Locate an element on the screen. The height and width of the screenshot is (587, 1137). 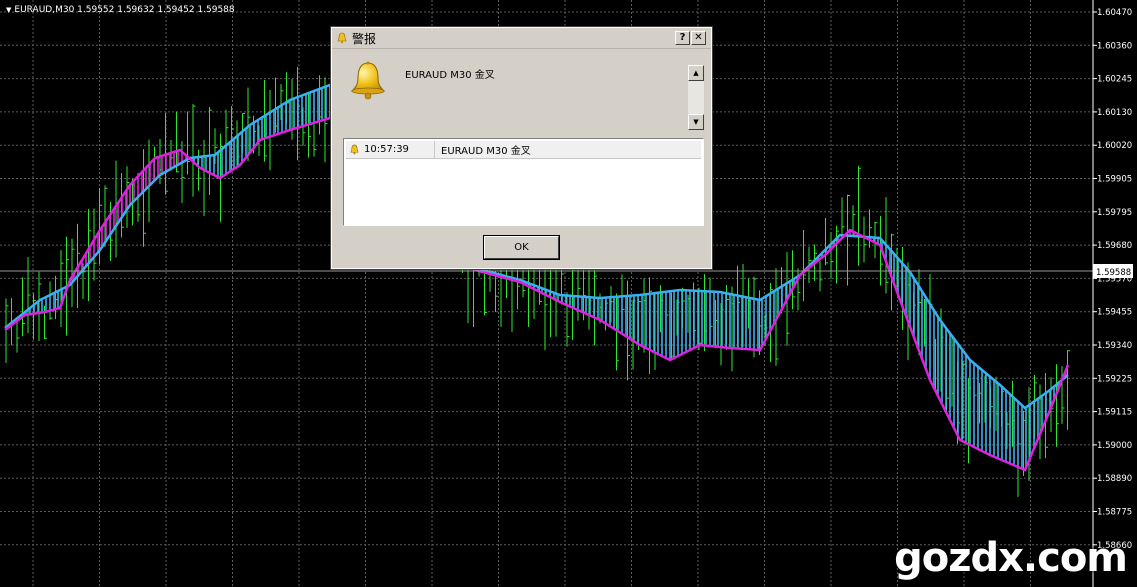
price-axis-label: 1.60360 is located at coordinates (1114, 46).